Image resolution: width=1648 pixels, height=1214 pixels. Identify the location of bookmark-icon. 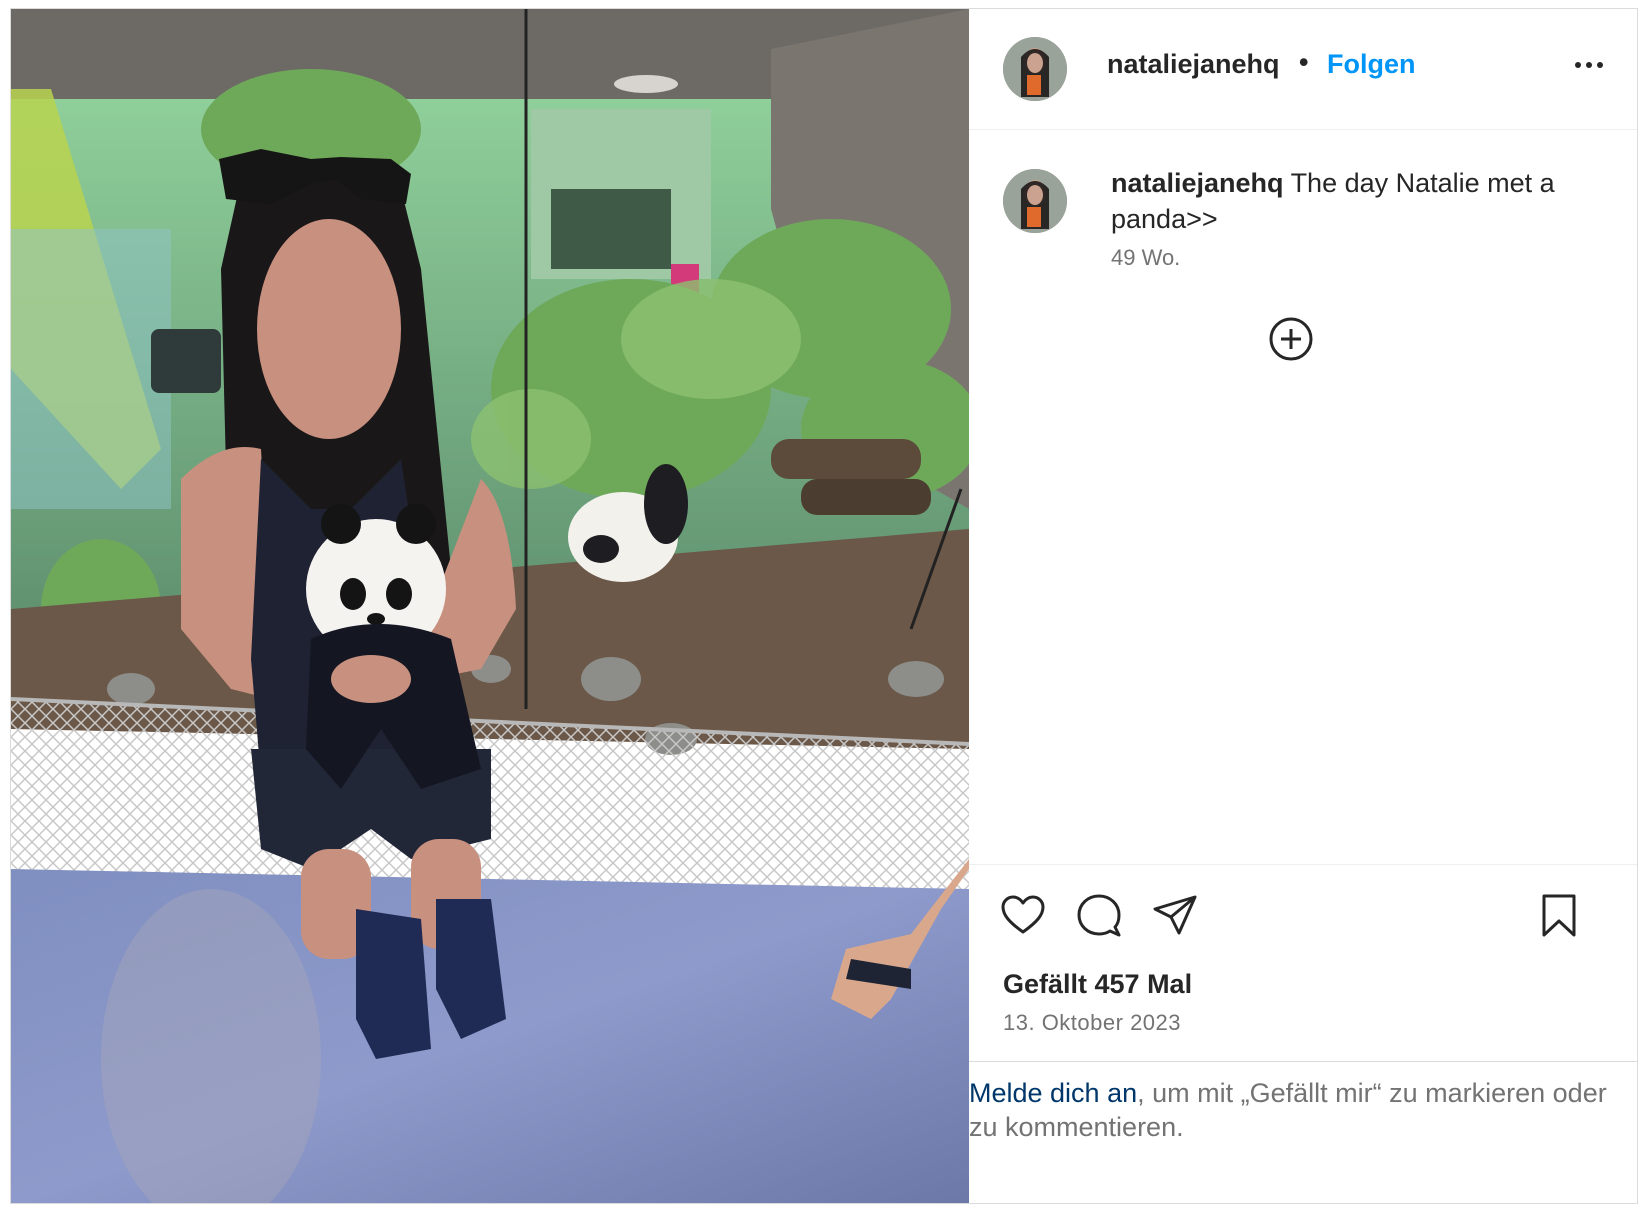
(1559, 915).